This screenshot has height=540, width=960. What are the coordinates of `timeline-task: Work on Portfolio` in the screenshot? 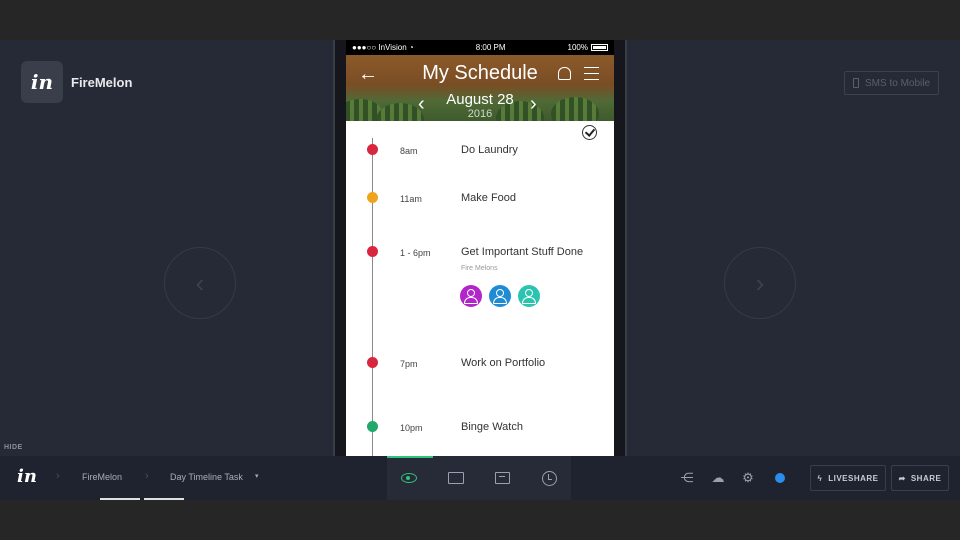 It's located at (503, 363).